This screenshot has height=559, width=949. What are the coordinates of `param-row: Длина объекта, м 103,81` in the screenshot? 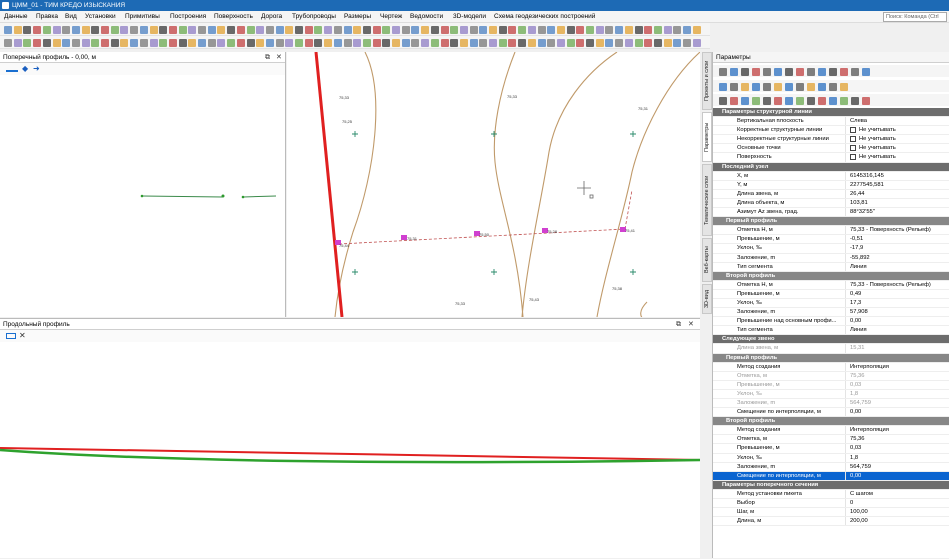 It's located at (831, 203).